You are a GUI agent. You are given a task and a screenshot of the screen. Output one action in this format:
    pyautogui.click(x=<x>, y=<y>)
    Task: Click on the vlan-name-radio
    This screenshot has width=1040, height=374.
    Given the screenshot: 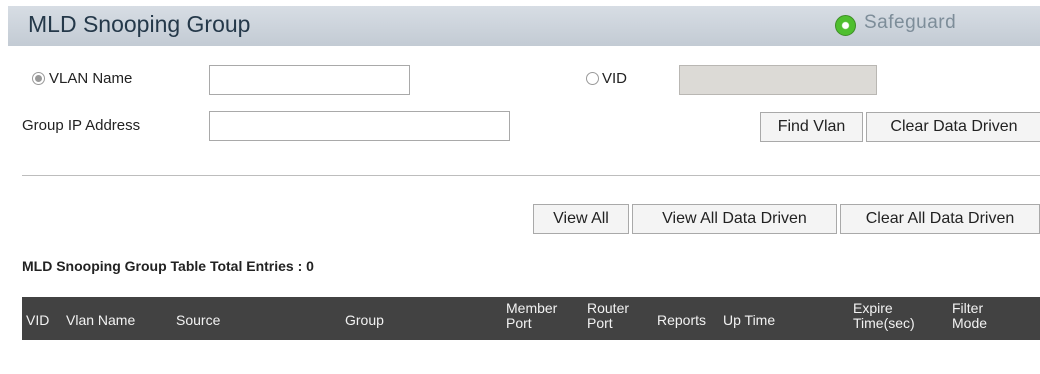 What is the action you would take?
    pyautogui.click(x=38, y=78)
    